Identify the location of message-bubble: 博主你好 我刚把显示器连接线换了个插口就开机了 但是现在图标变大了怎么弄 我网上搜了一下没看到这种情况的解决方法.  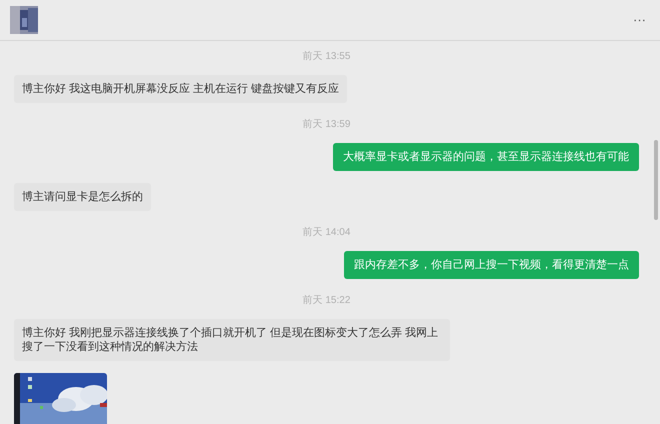
(232, 340).